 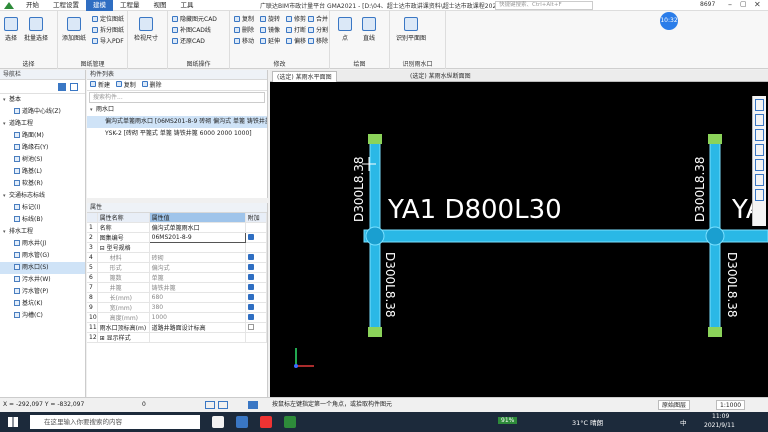 I want to click on property-row-9: 10 高度(mm) 1000, so click(x=177, y=317).